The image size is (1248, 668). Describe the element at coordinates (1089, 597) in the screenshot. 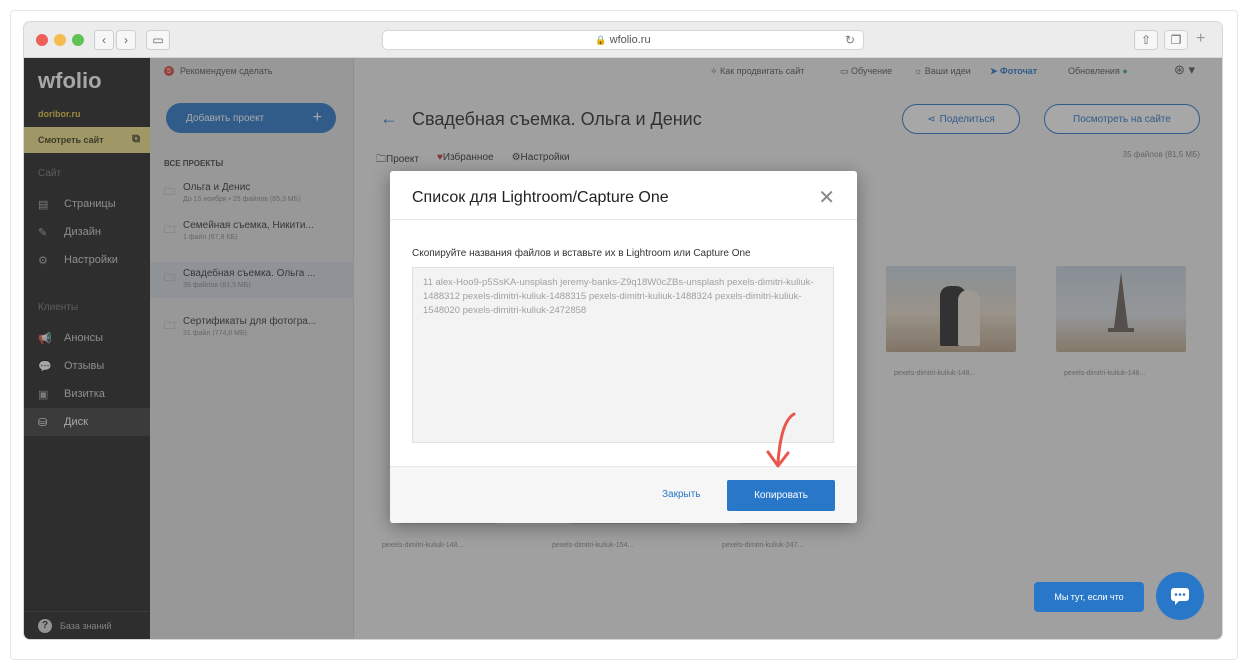

I see `chat-tooltip: Мы тут, если что` at that location.